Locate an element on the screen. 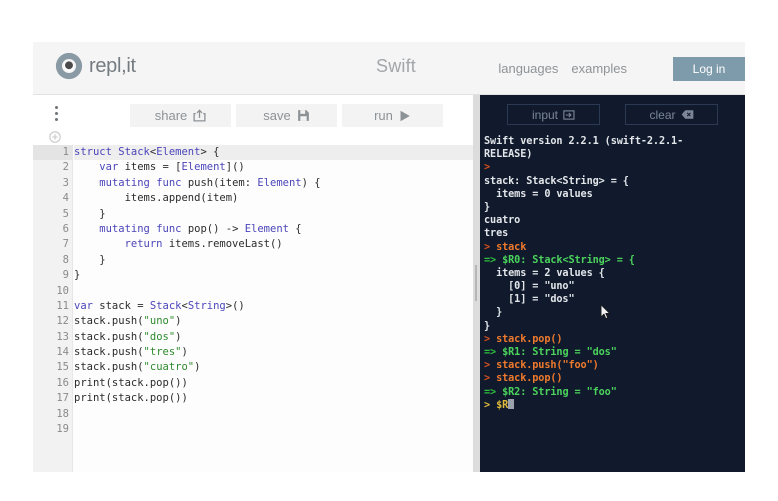 The image size is (778, 501). console-line: > stack.pop() is located at coordinates (614, 339).